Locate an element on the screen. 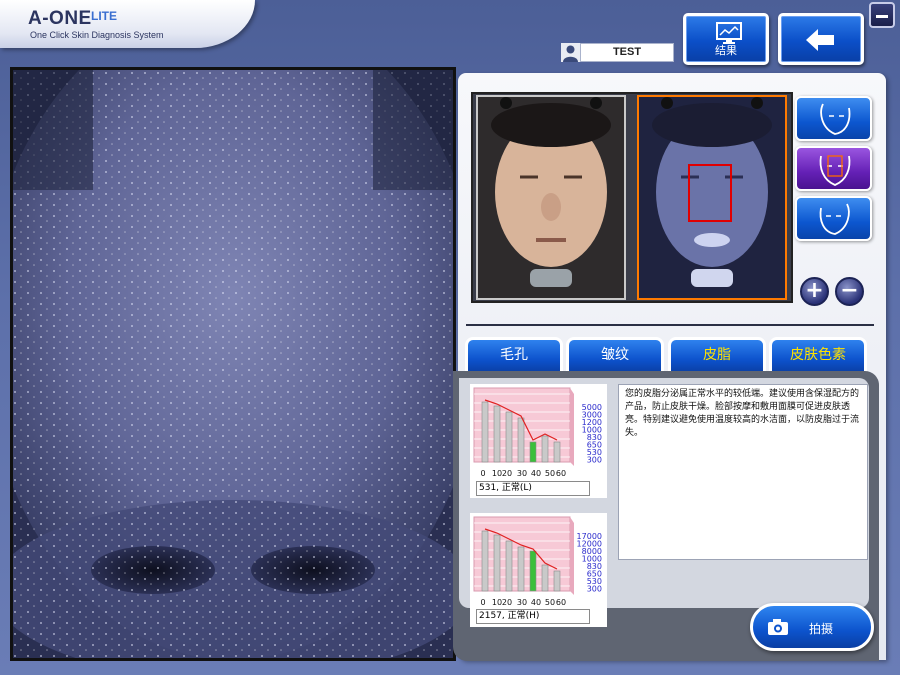  tab-pores-label: 毛孔 is located at coordinates (514, 355).